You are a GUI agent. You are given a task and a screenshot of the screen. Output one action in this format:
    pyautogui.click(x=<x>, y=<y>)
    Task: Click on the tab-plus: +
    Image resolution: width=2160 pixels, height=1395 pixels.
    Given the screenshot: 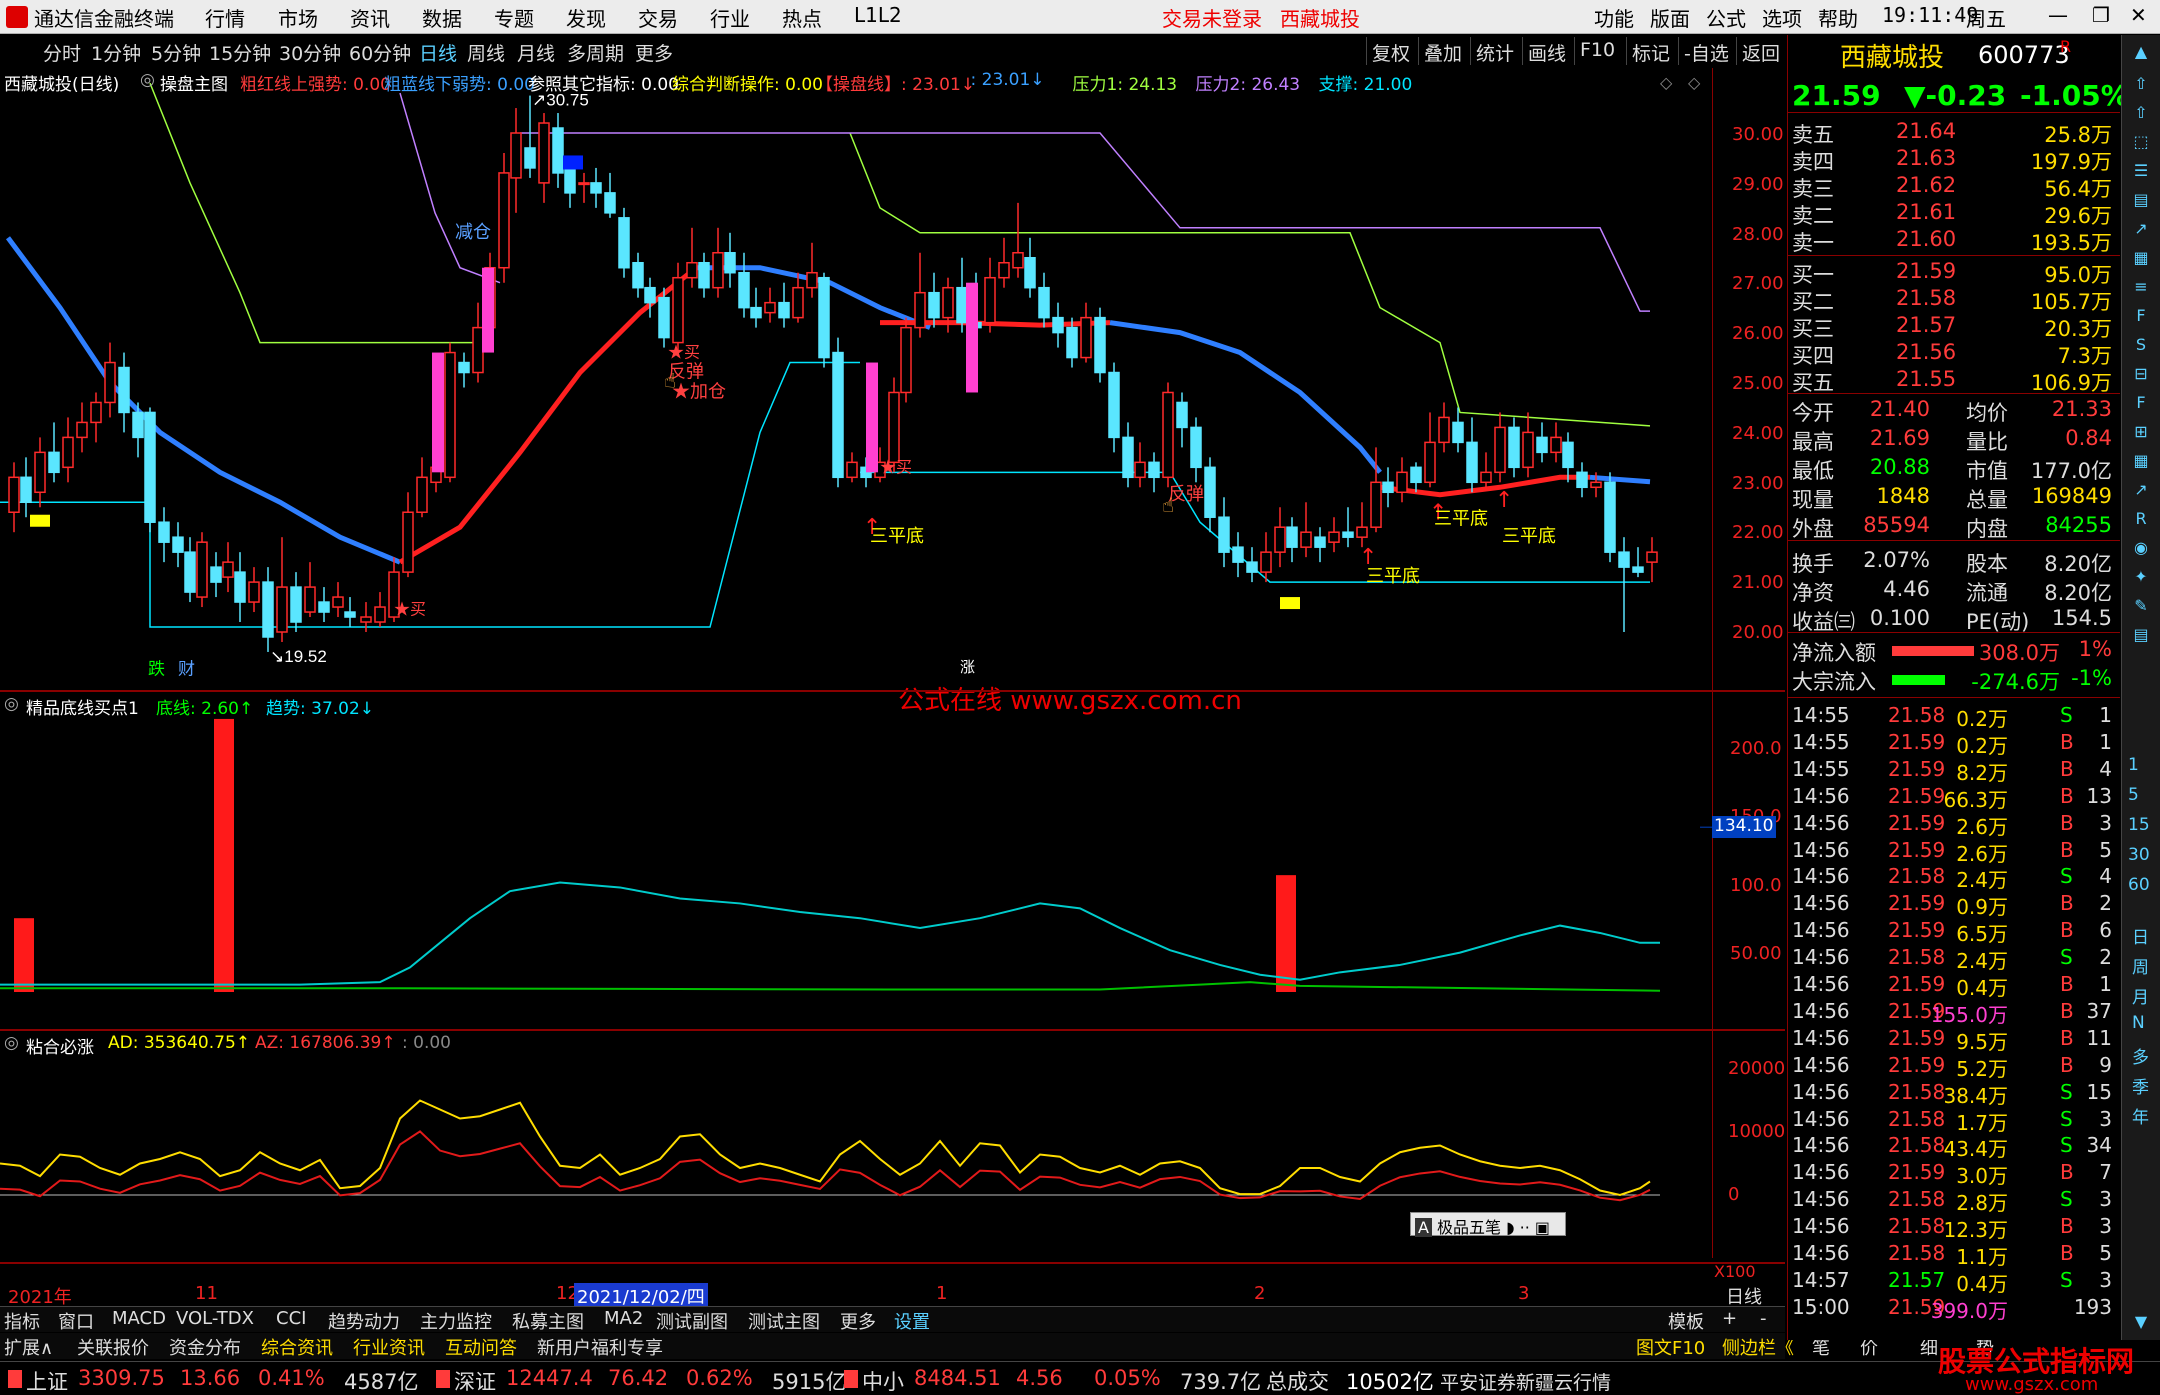 What is the action you would take?
    pyautogui.click(x=1729, y=1318)
    